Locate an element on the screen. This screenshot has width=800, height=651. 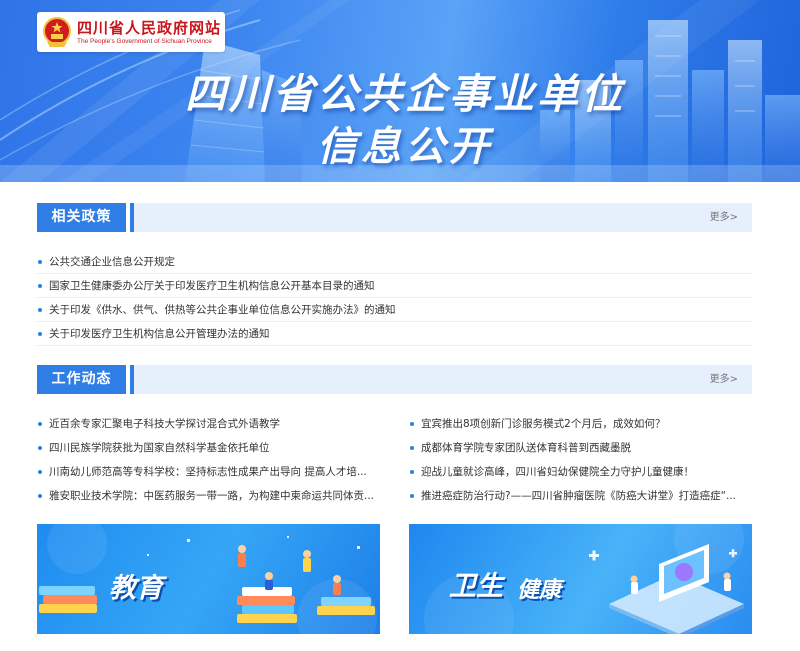
health-label-part1: 卫生 is located at coordinates (476, 586).